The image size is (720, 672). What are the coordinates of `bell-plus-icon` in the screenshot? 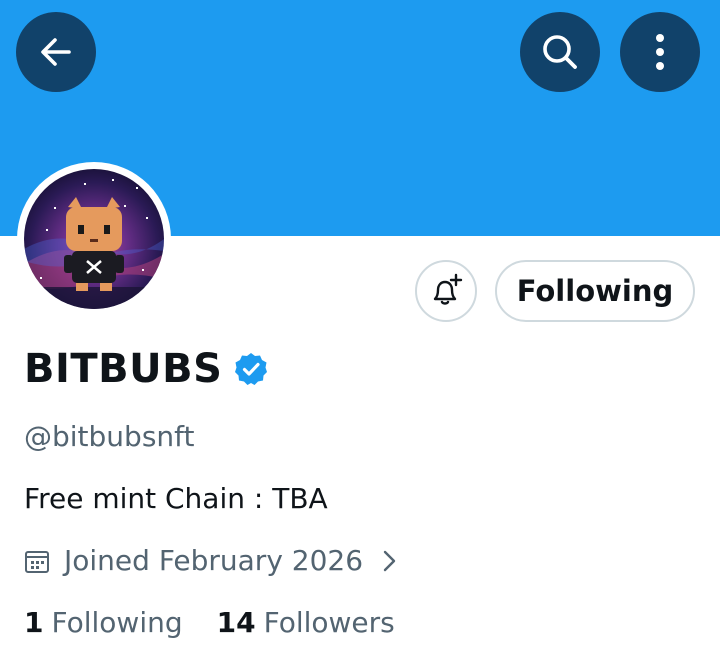 It's located at (448, 289).